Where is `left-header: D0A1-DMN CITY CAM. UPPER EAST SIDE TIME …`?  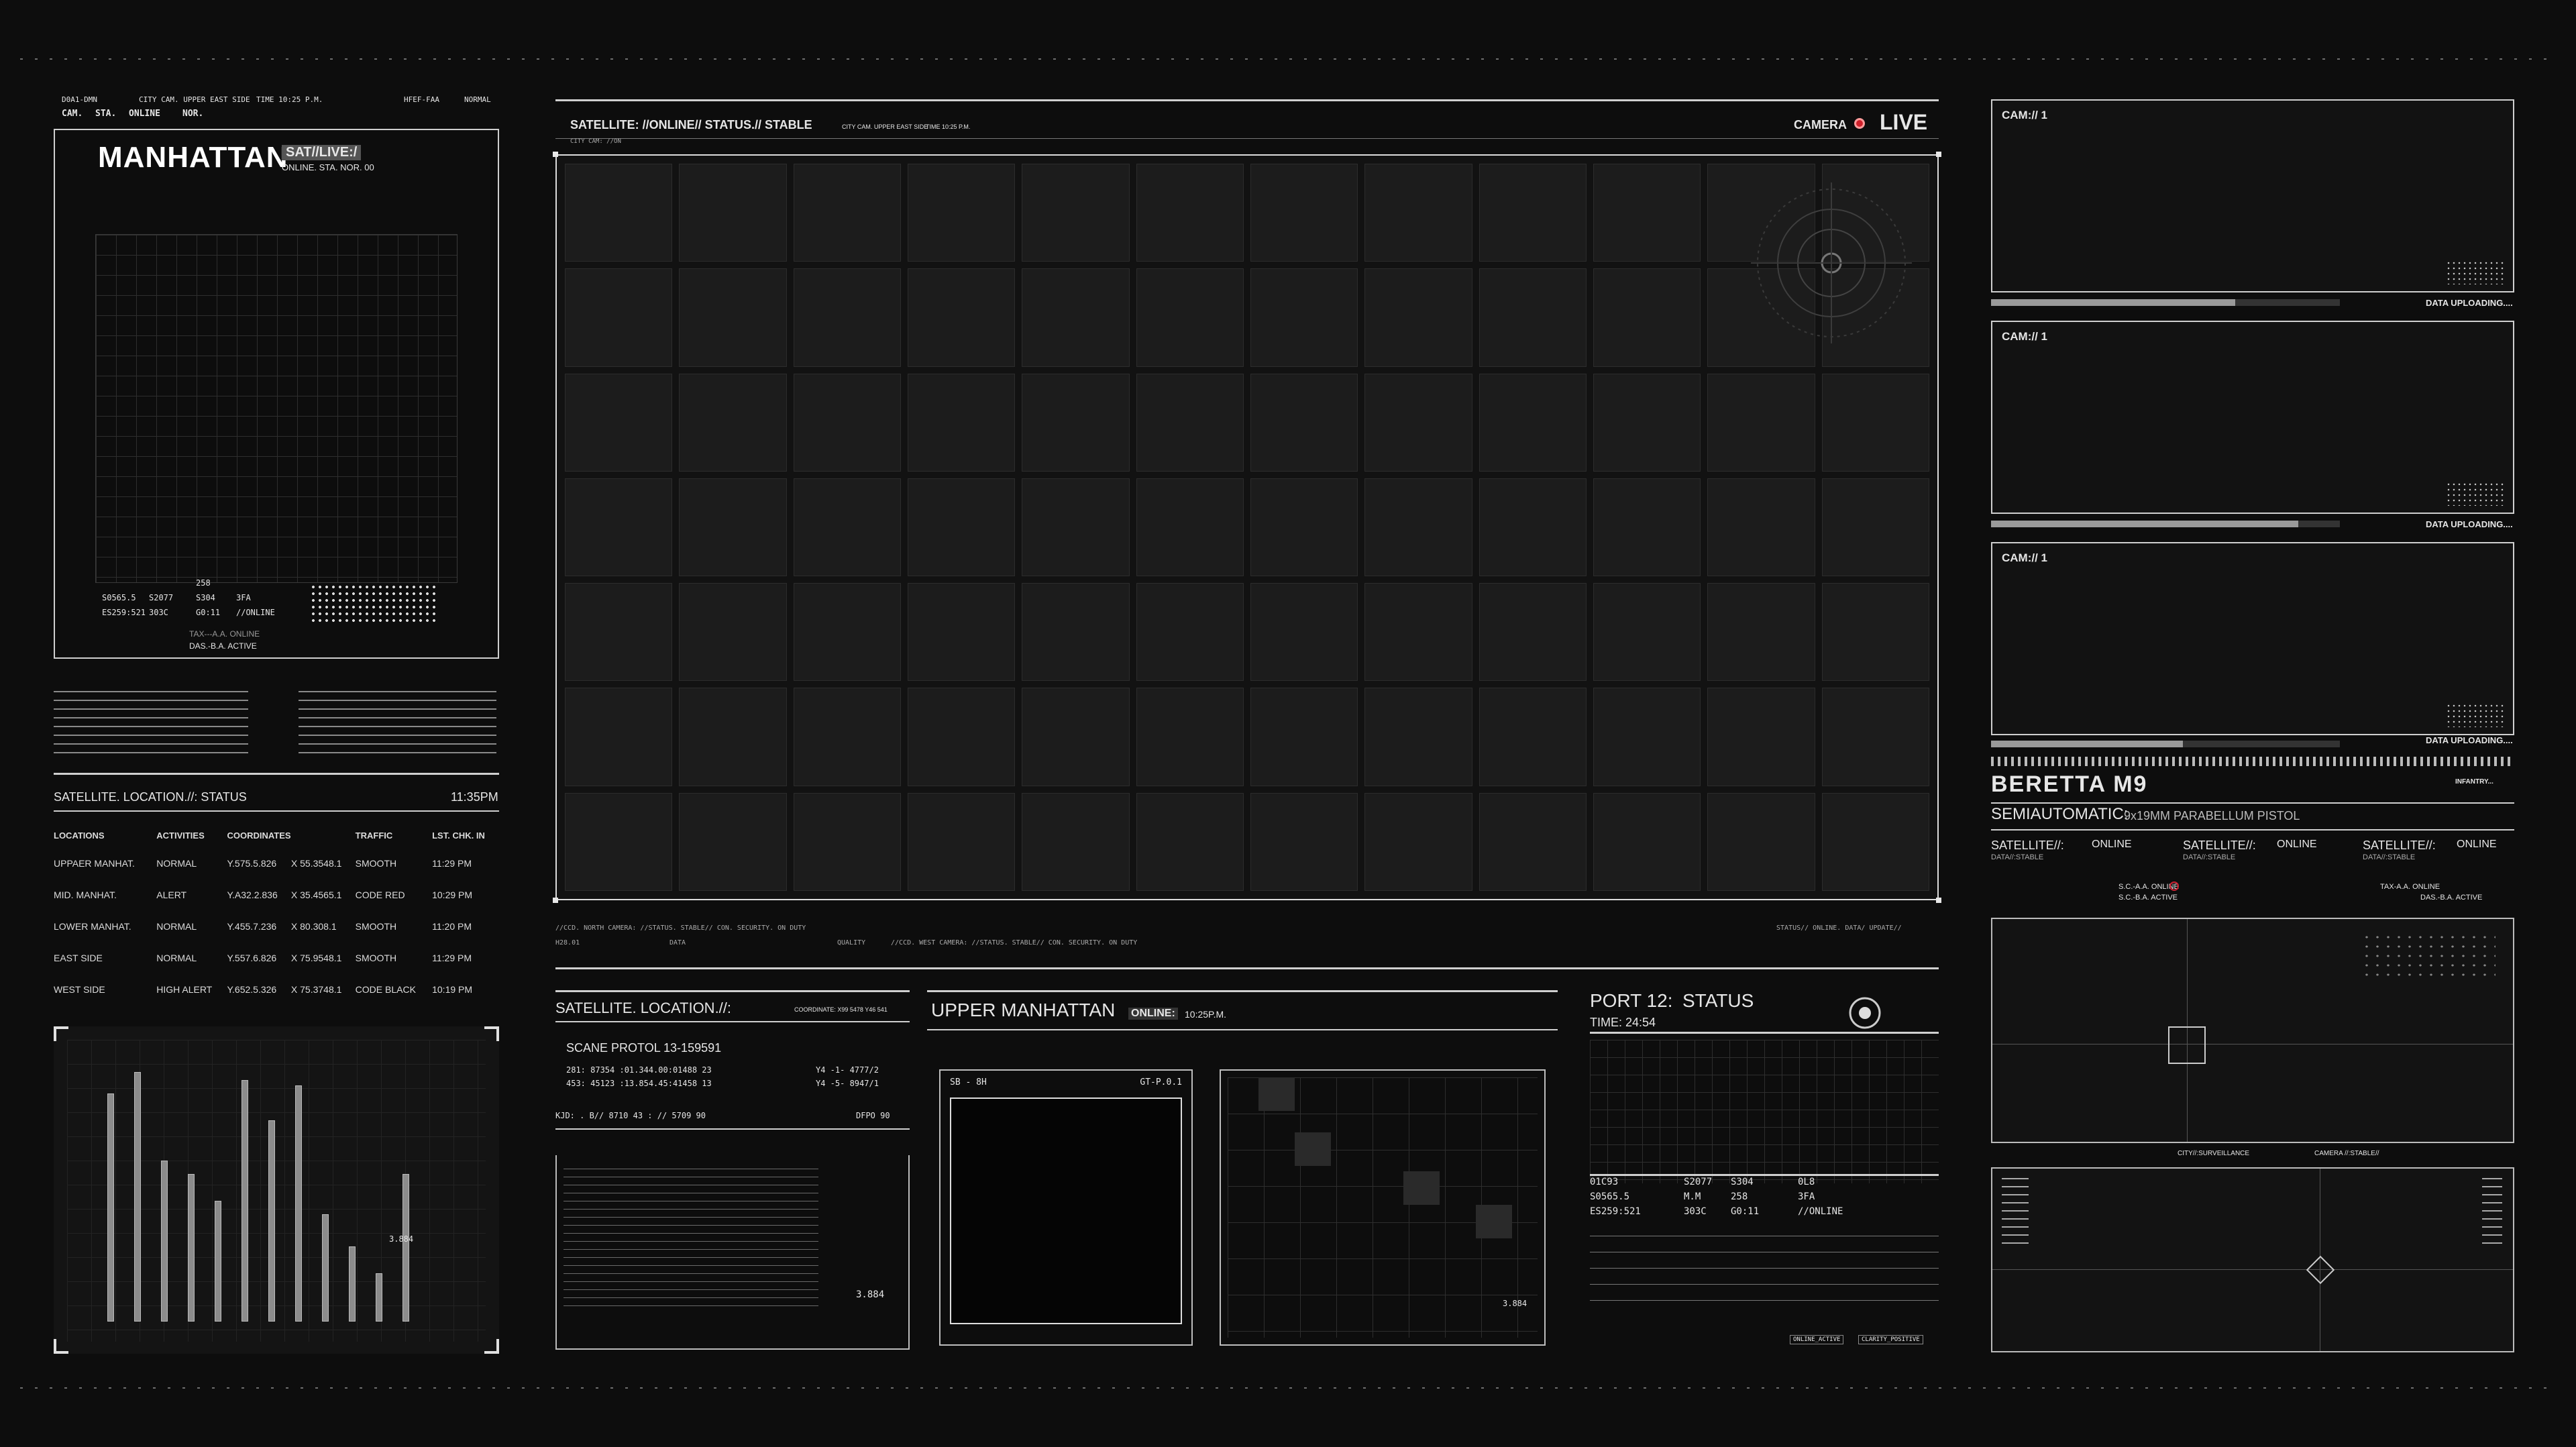 left-header: D0A1-DMN CITY CAM. UPPER EAST SIDE TIME … is located at coordinates (283, 108).